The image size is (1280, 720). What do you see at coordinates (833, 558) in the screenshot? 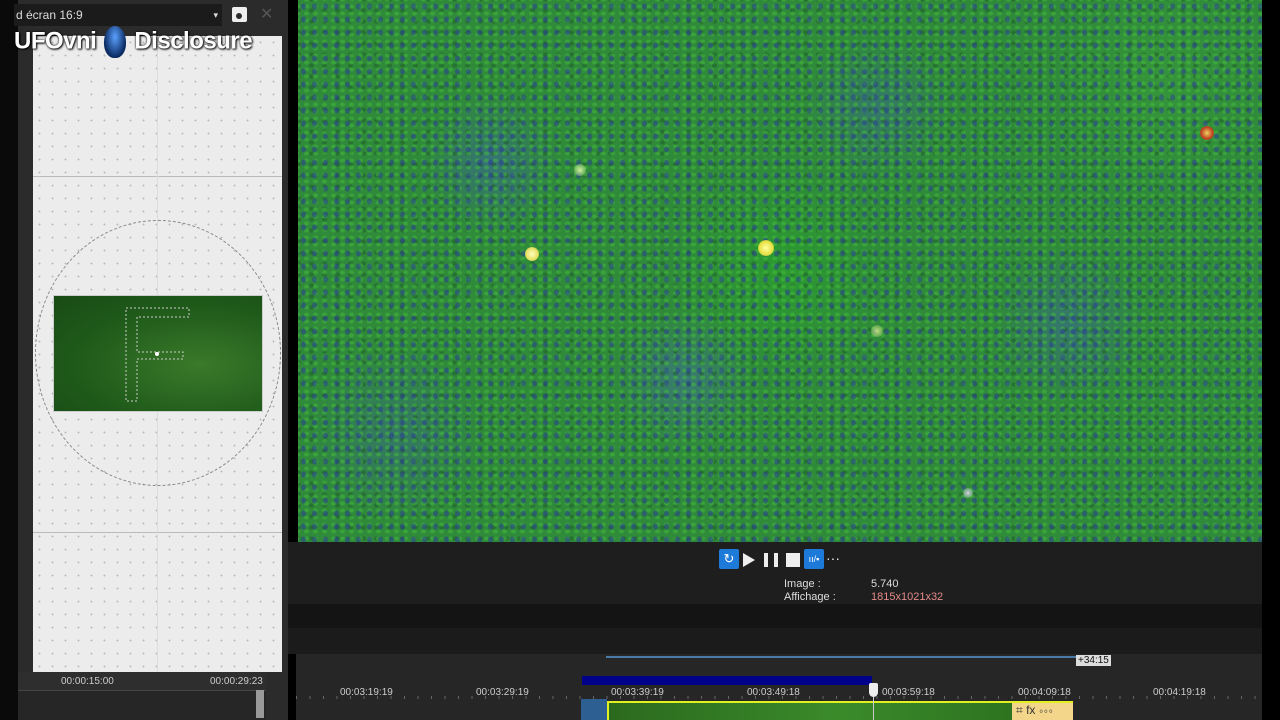
I see `more-button: ···` at bounding box center [833, 558].